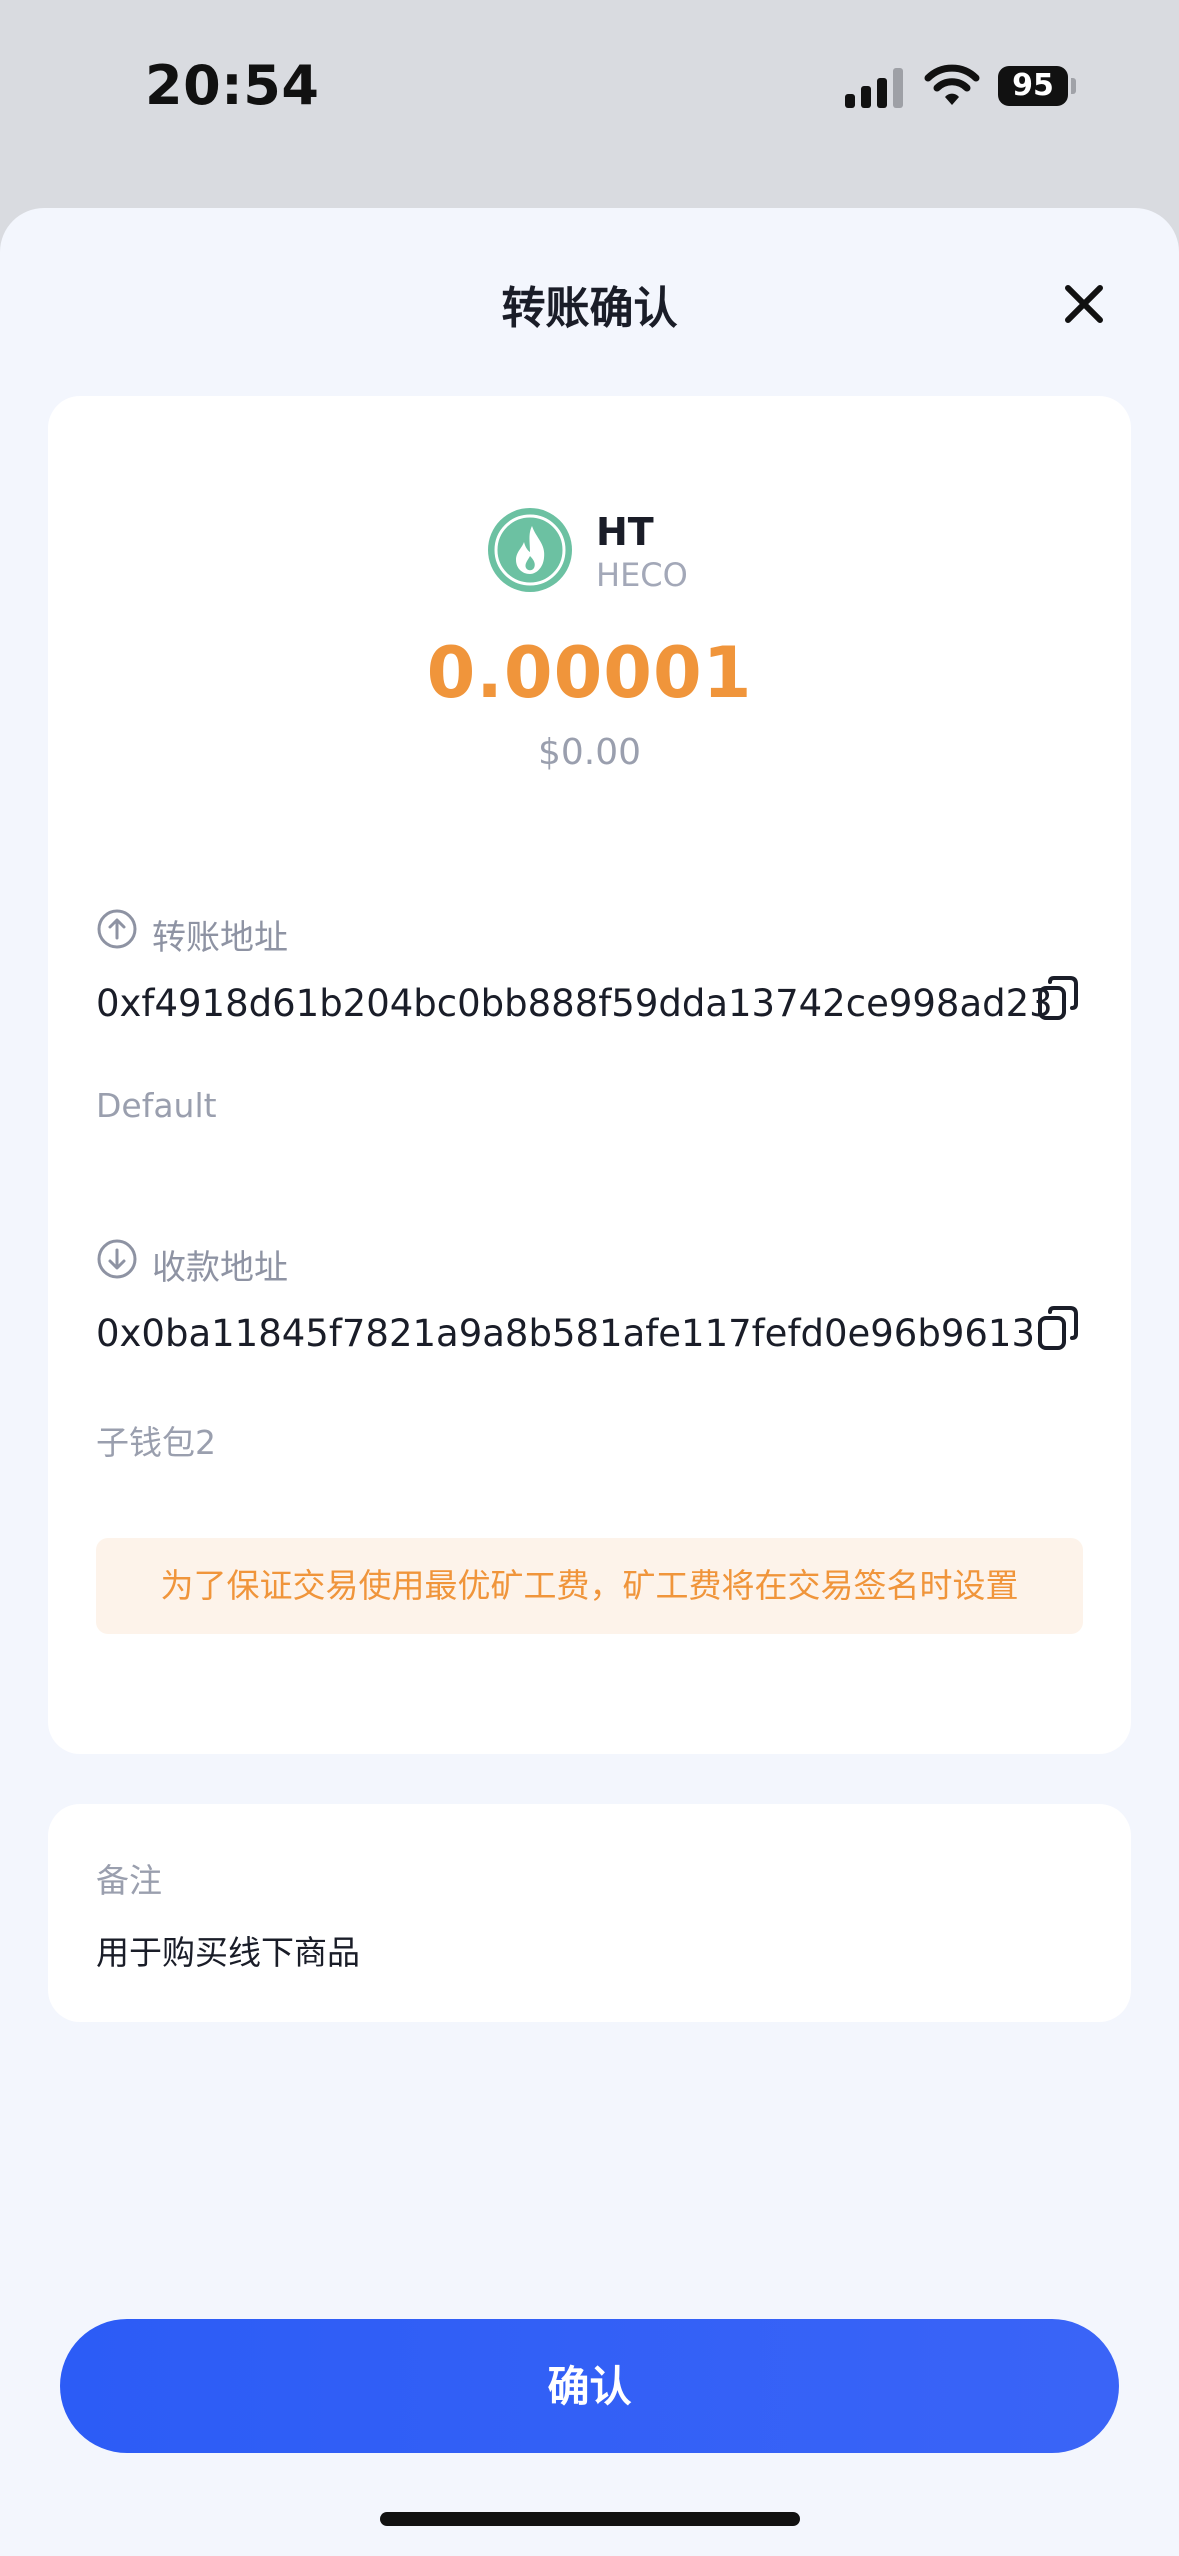  Describe the element at coordinates (530, 550) in the screenshot. I see `heco-flame-icon` at that location.